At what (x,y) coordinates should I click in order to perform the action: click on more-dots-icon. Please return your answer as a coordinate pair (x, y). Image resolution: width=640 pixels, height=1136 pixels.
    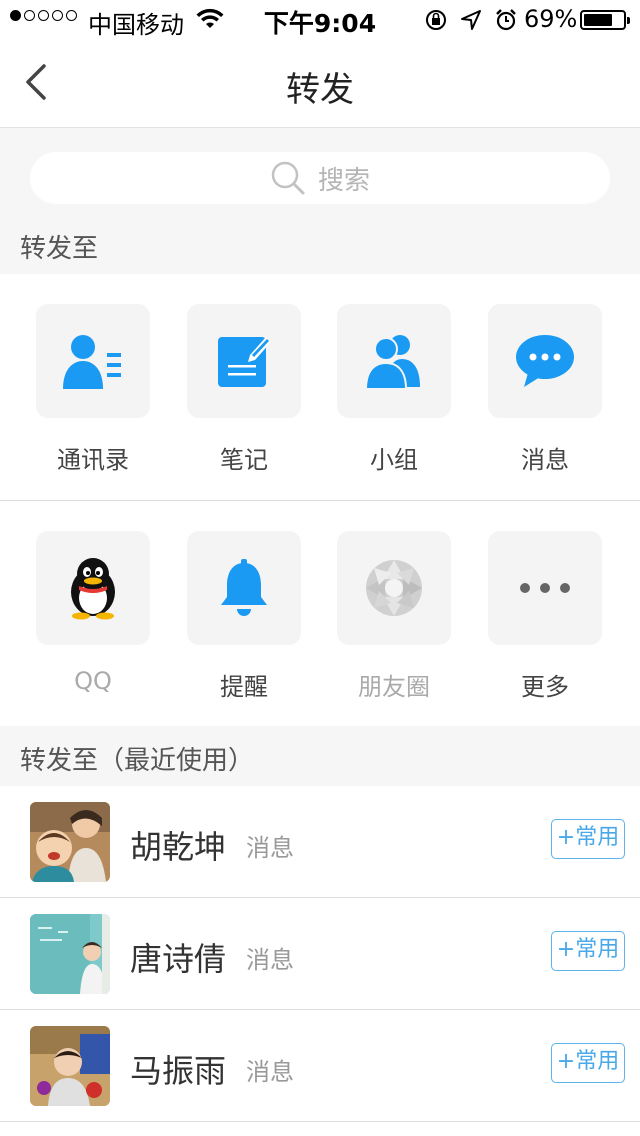
    Looking at the image, I should click on (545, 588).